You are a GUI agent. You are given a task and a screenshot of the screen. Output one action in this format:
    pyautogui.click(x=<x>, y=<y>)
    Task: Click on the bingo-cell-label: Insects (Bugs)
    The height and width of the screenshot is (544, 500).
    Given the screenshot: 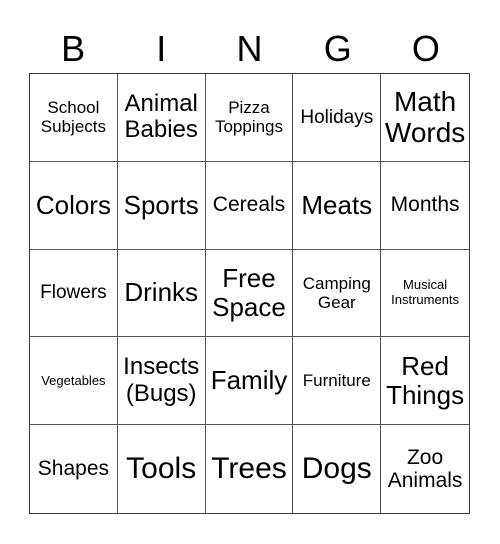 What is the action you would take?
    pyautogui.click(x=161, y=379)
    